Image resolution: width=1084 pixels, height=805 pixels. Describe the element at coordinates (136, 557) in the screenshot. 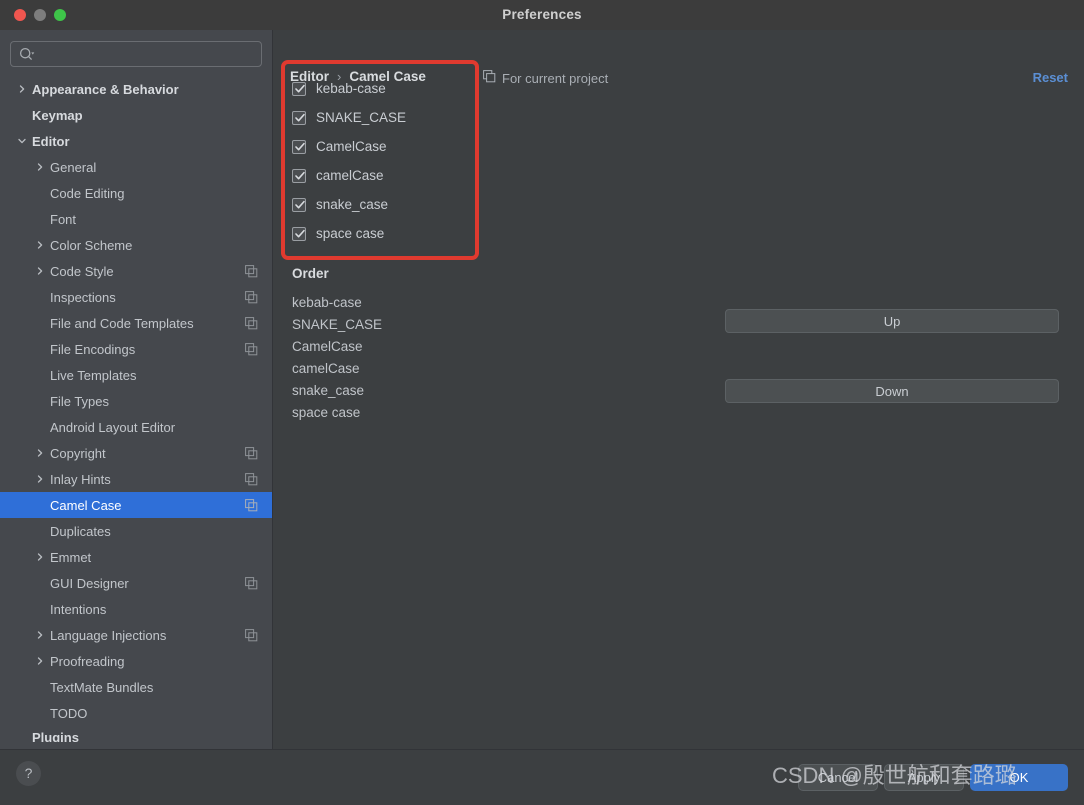

I see `sidebar-item-emmet: Emmet` at that location.